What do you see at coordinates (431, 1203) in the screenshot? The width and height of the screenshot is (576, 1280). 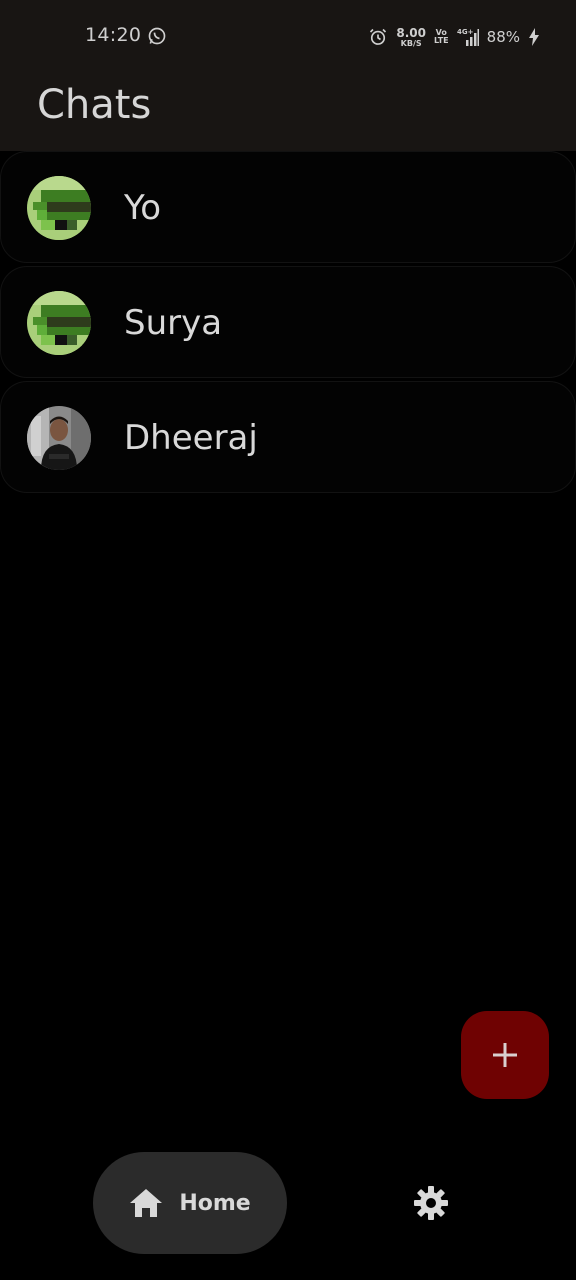 I see `gear-icon` at bounding box center [431, 1203].